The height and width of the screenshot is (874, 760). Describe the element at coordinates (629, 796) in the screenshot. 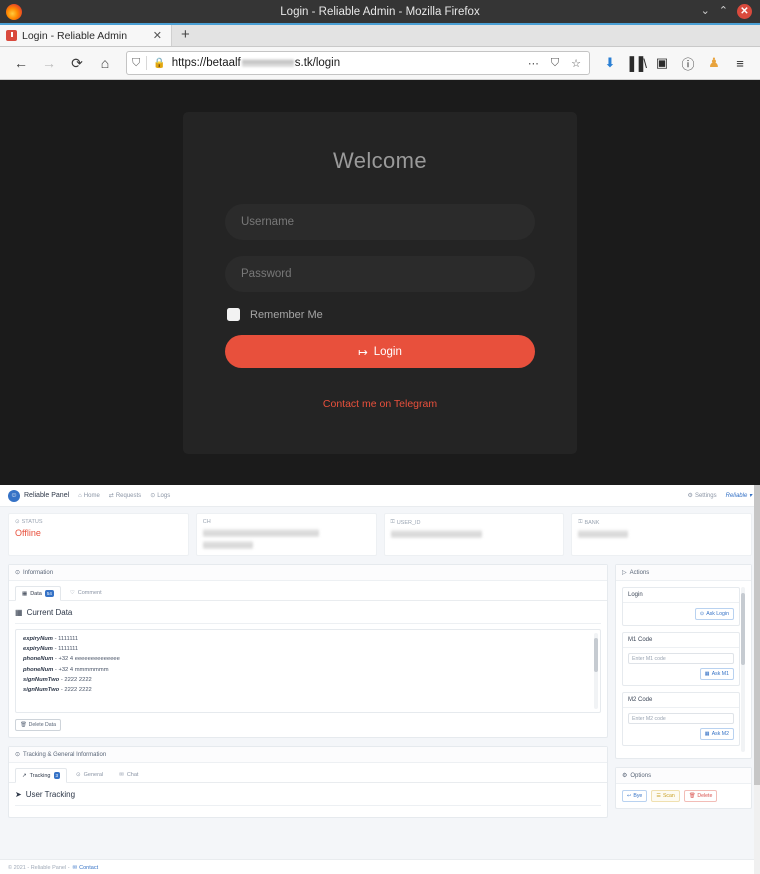

I see `bye-icon: ↩` at that location.